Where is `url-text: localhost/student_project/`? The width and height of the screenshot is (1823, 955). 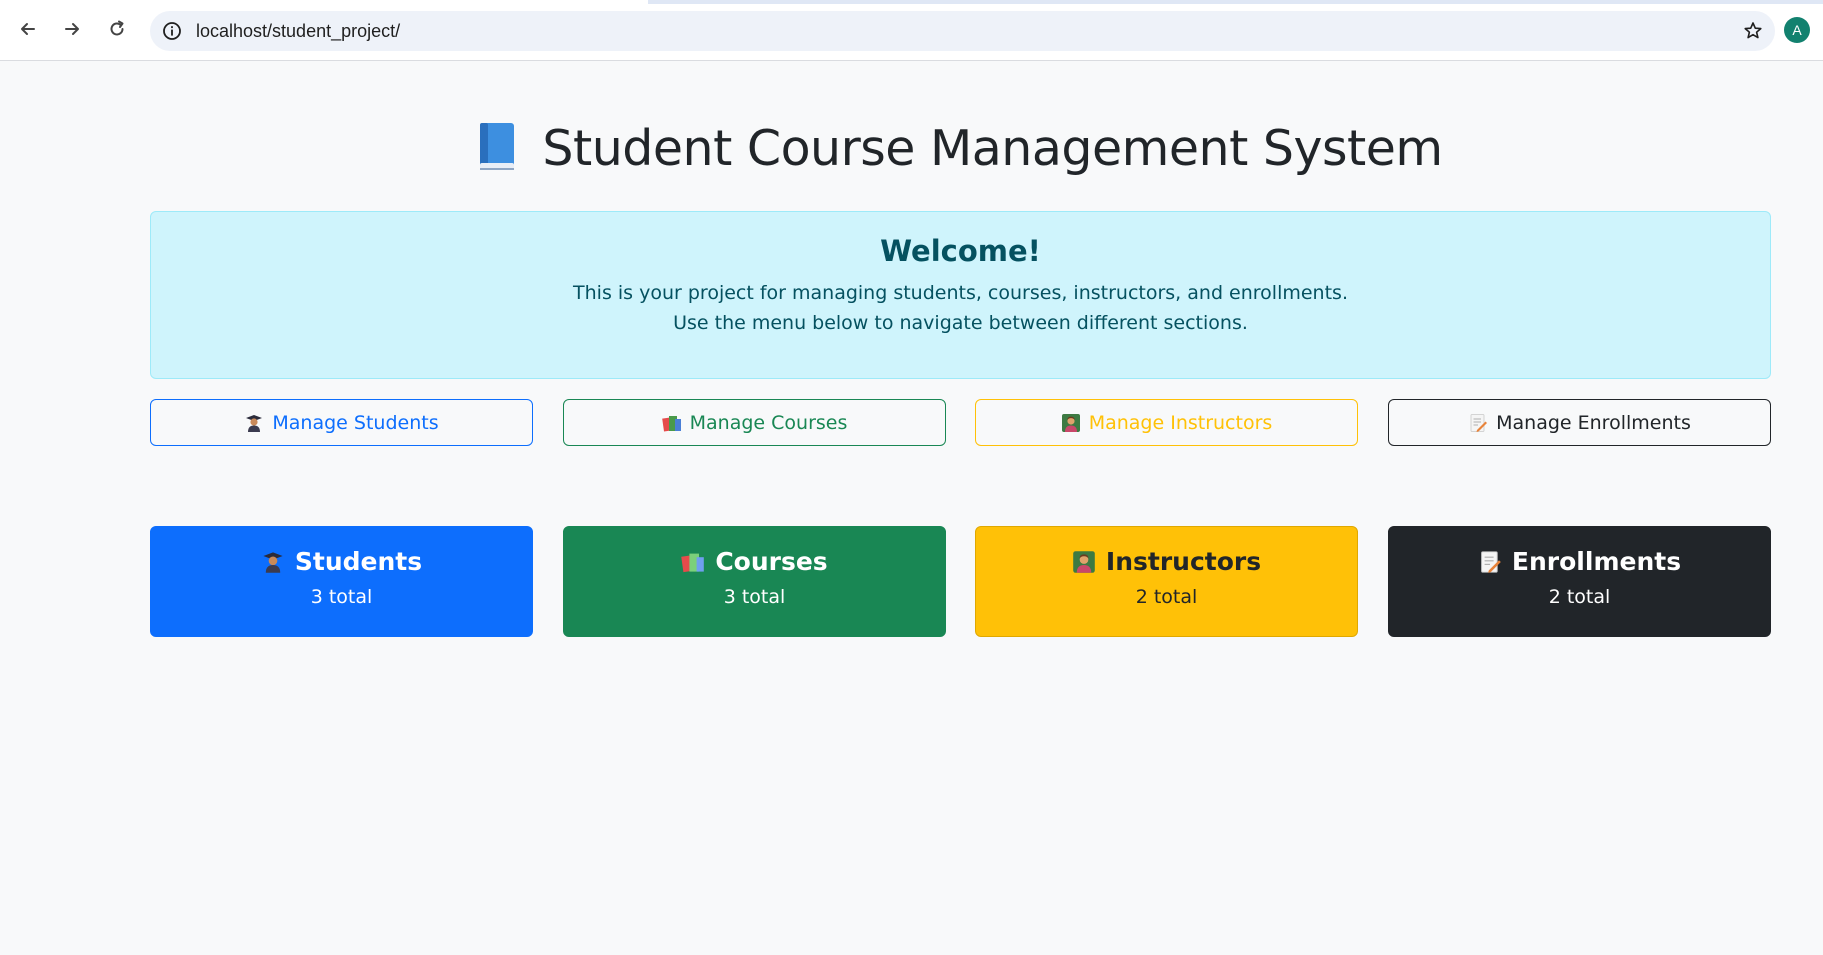 url-text: localhost/student_project/ is located at coordinates (298, 31).